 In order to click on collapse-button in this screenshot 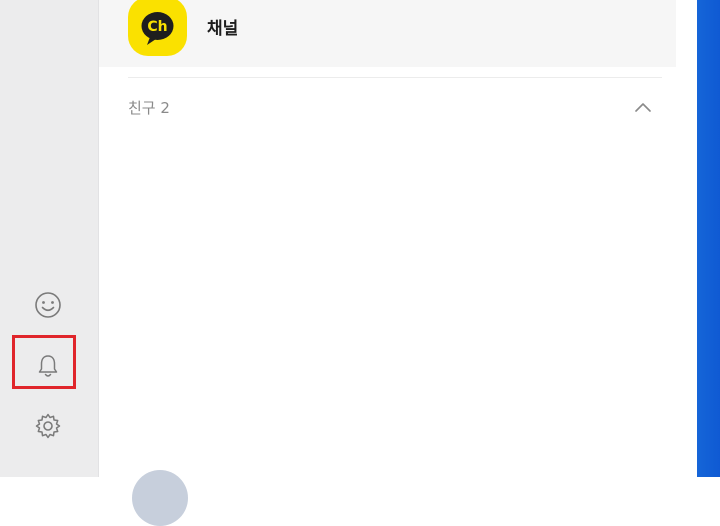, I will do `click(643, 107)`.